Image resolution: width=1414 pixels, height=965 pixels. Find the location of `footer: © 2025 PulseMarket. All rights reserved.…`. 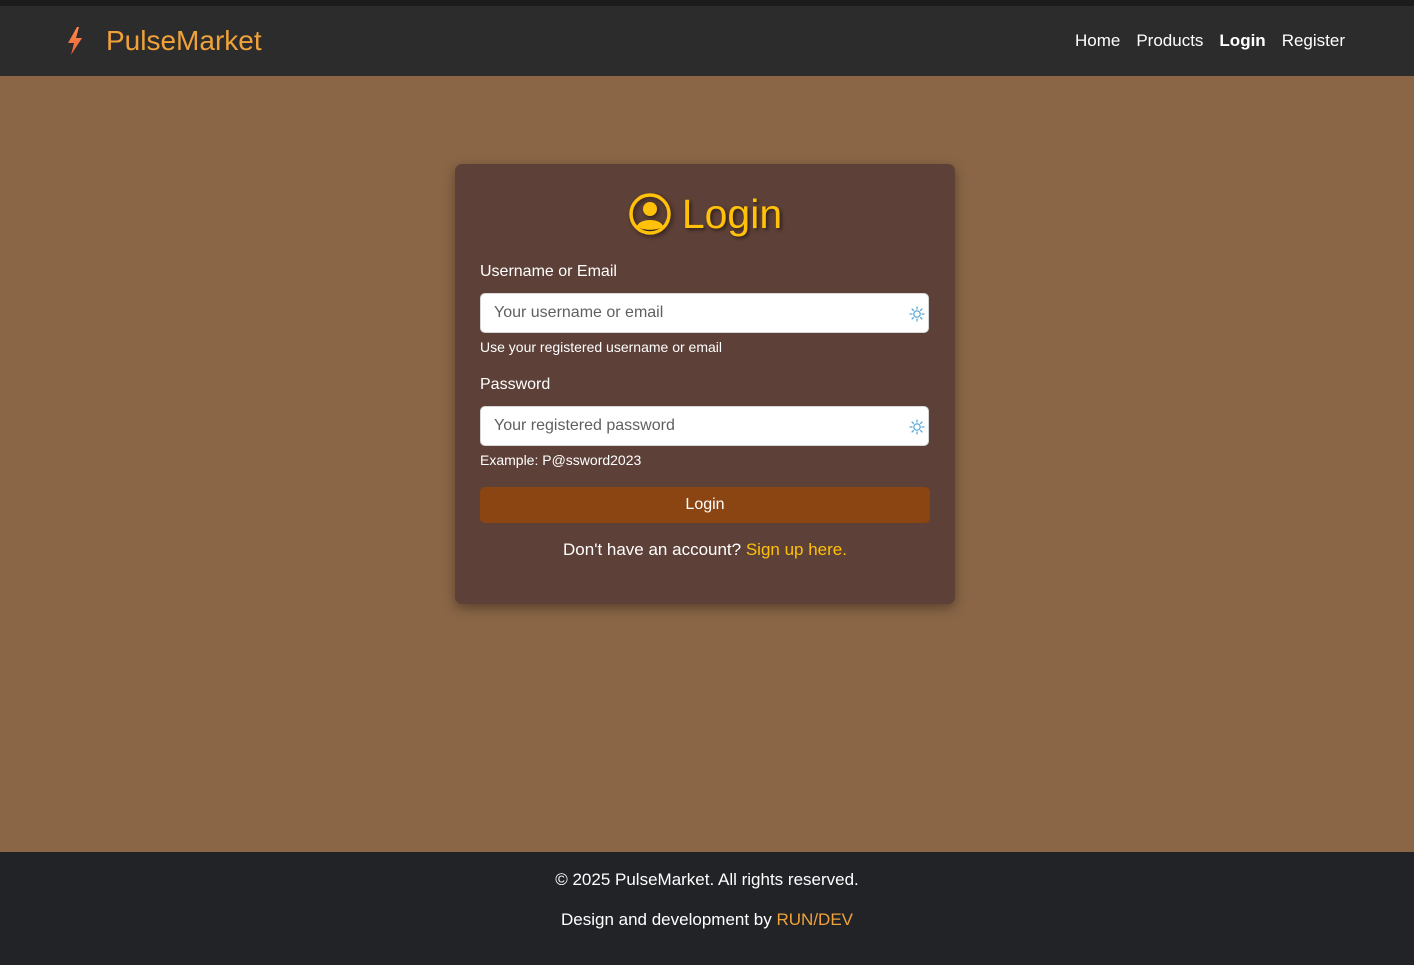

footer: © 2025 PulseMarket. All rights reserved.… is located at coordinates (707, 908).